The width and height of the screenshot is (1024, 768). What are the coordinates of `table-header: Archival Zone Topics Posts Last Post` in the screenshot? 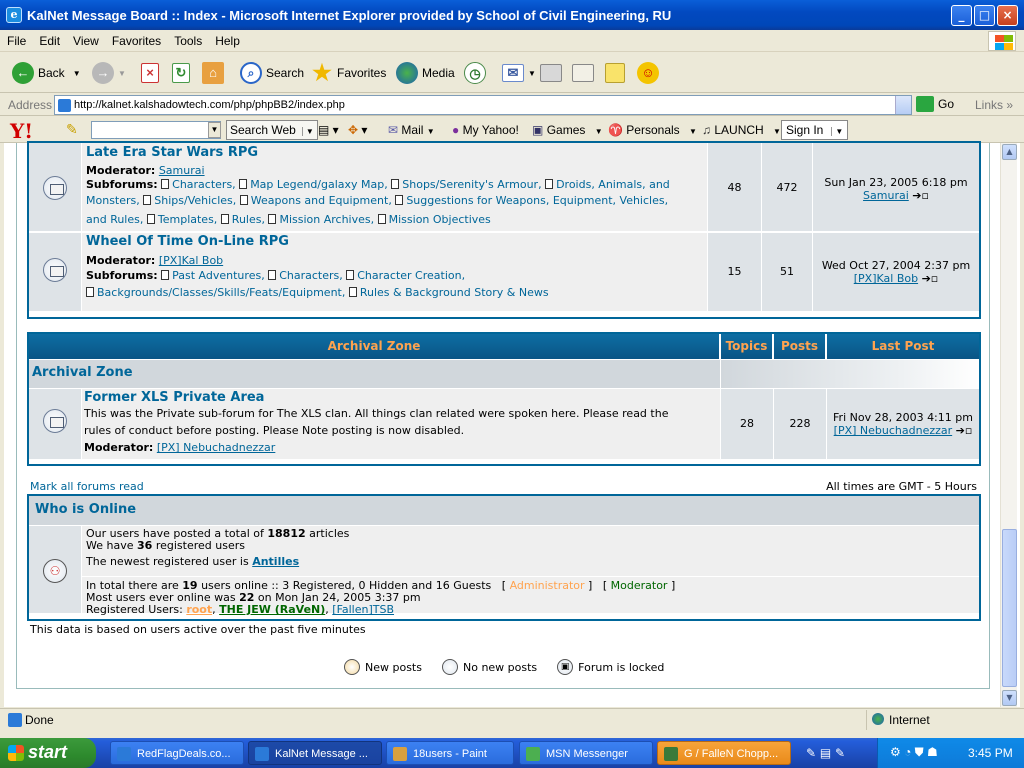 It's located at (504, 346).